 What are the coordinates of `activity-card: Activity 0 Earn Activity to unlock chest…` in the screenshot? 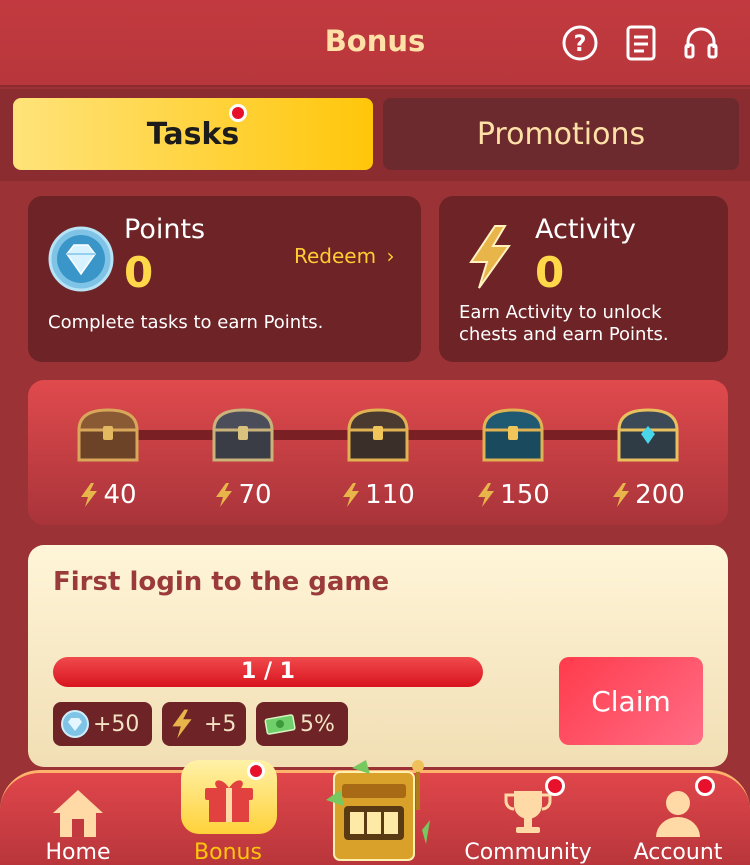 It's located at (583, 279).